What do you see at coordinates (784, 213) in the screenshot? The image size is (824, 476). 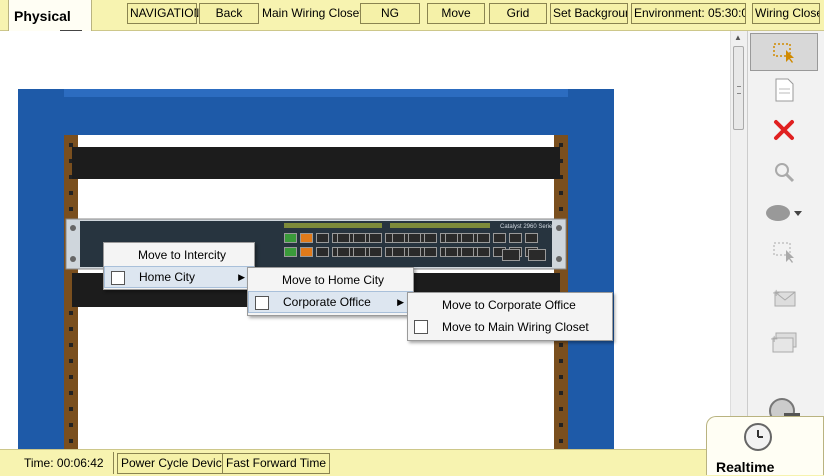 I see `resize-shape-icon` at bounding box center [784, 213].